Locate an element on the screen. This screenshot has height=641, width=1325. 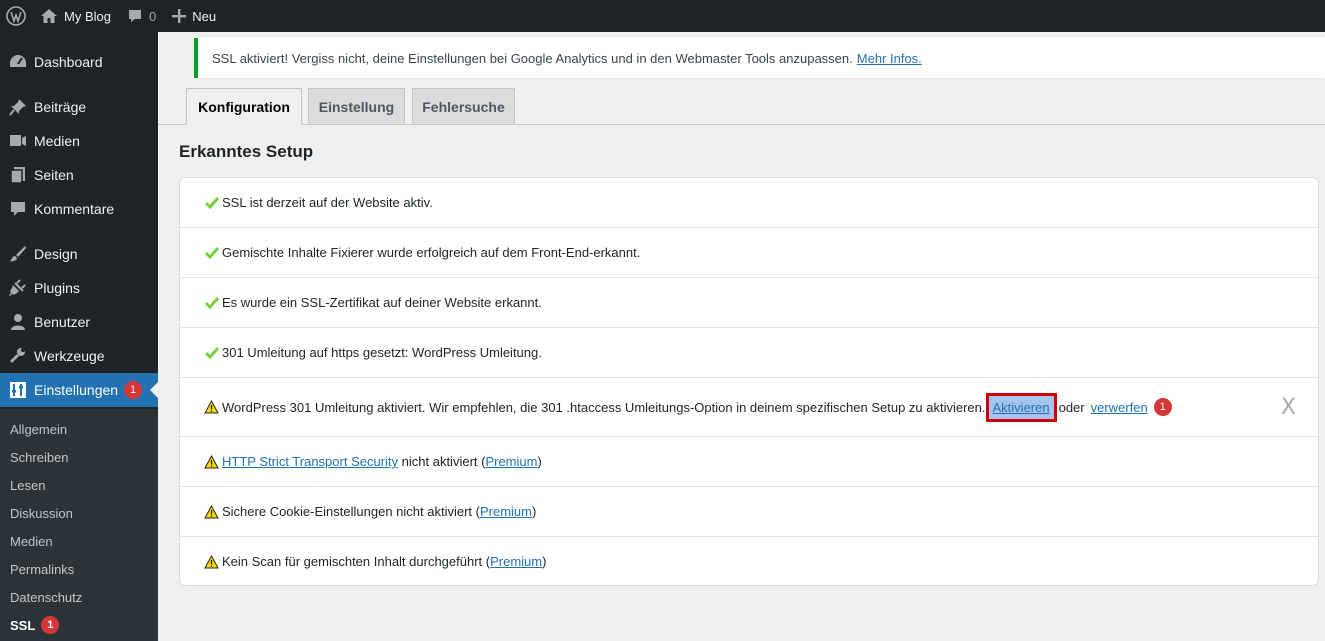
submenu-item-ssl: SSL 1 is located at coordinates (79, 625).